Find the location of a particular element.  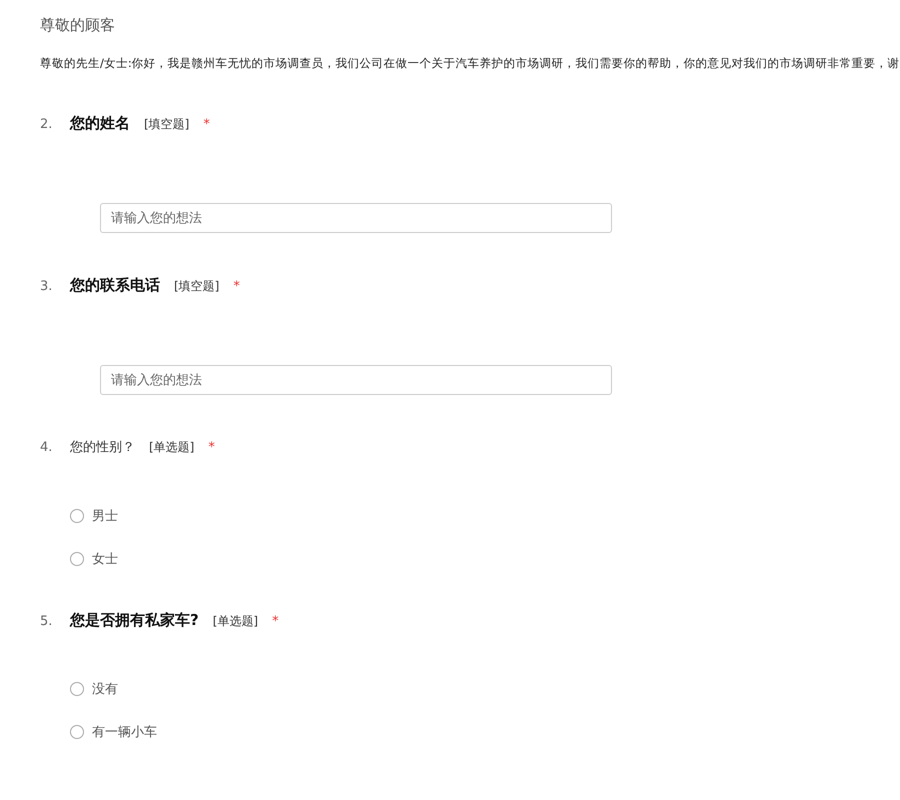

option-label: 有一辆小车 is located at coordinates (124, 731).